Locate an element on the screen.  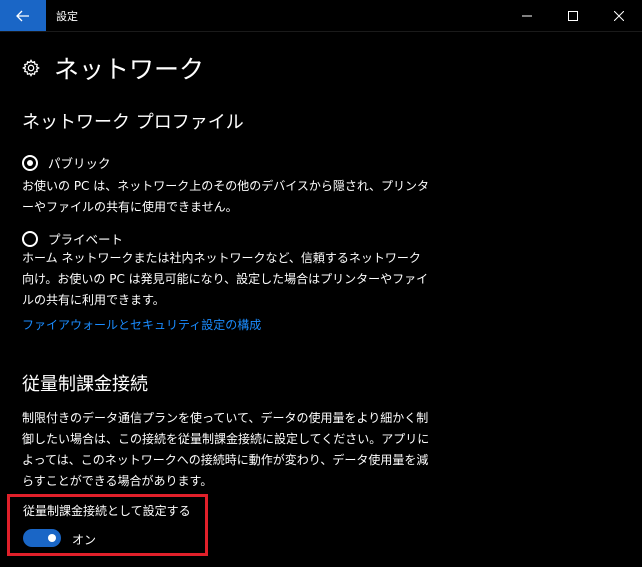
close-button is located at coordinates (619, 15).